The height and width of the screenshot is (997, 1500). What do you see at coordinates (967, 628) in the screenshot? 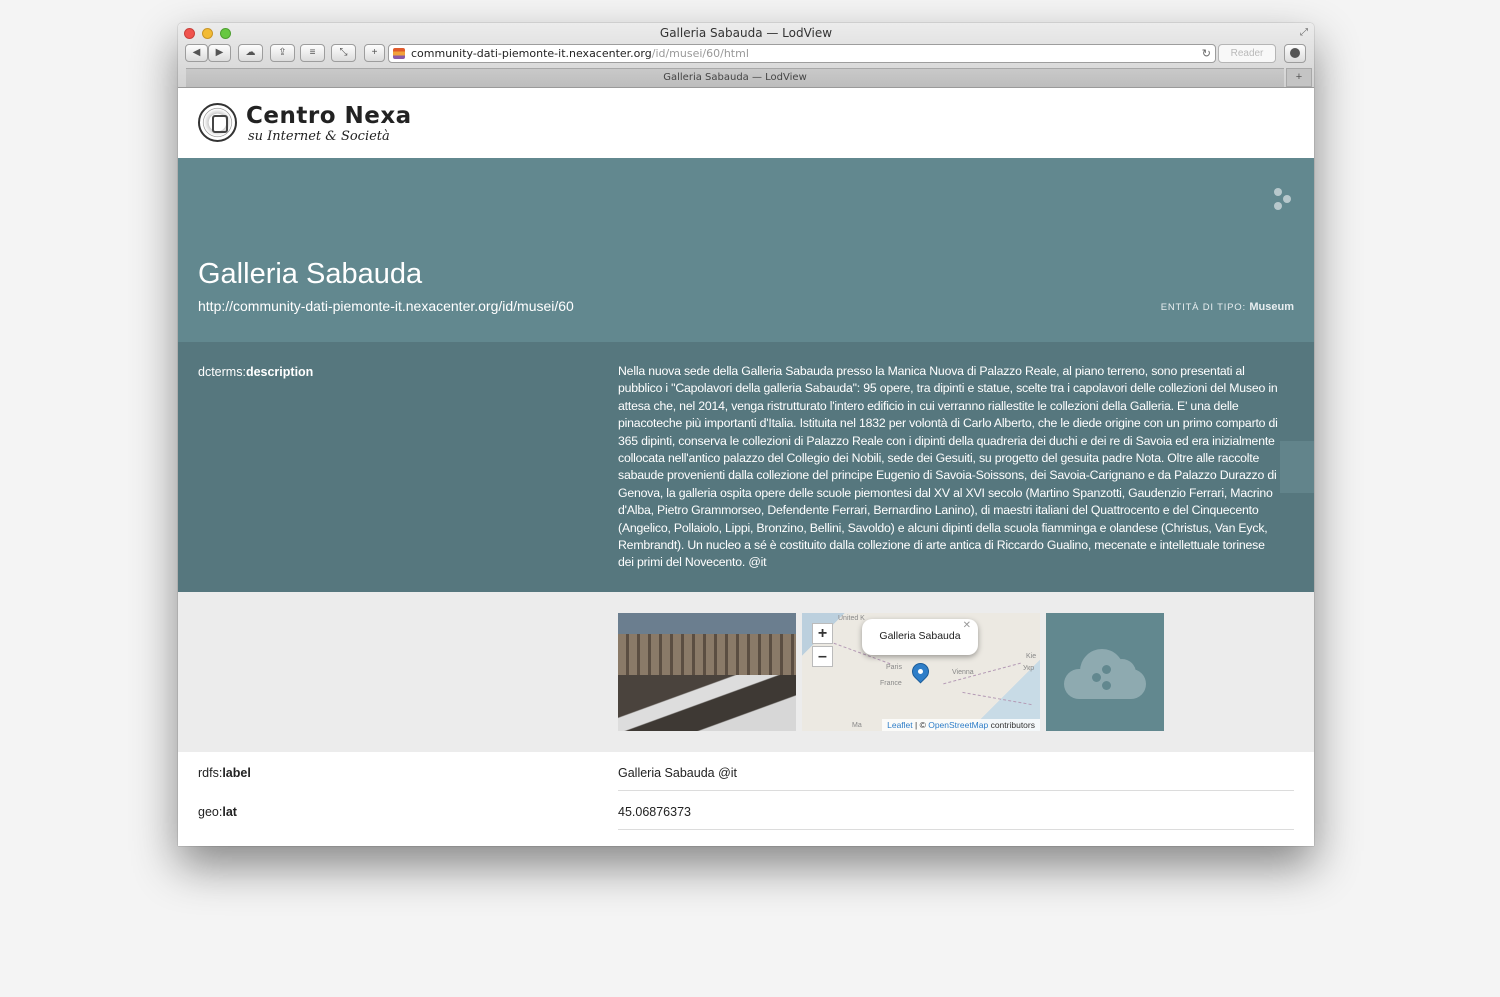
I see `close-icon: ✕` at bounding box center [967, 628].